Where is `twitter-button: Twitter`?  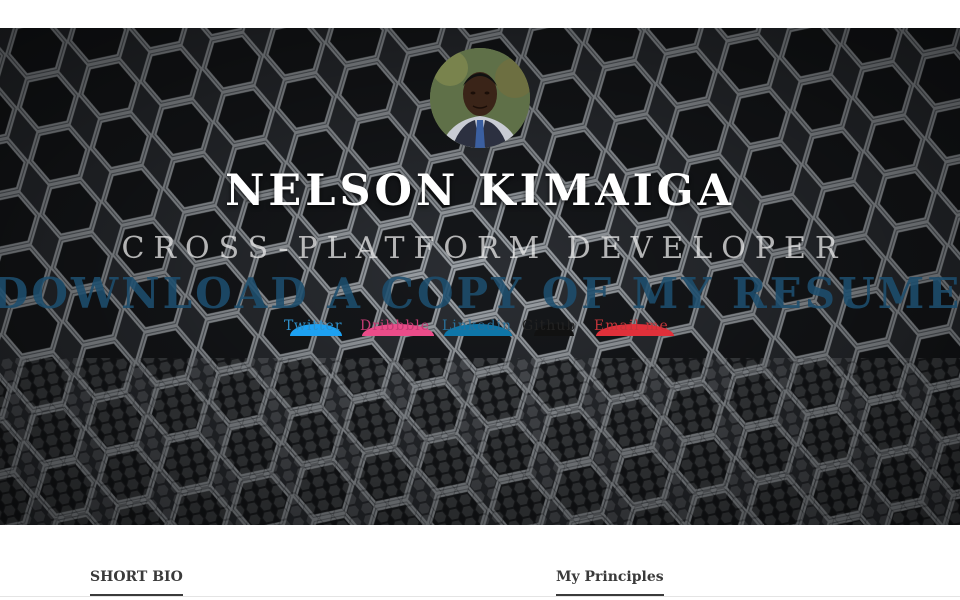
twitter-button: Twitter is located at coordinates (316, 326).